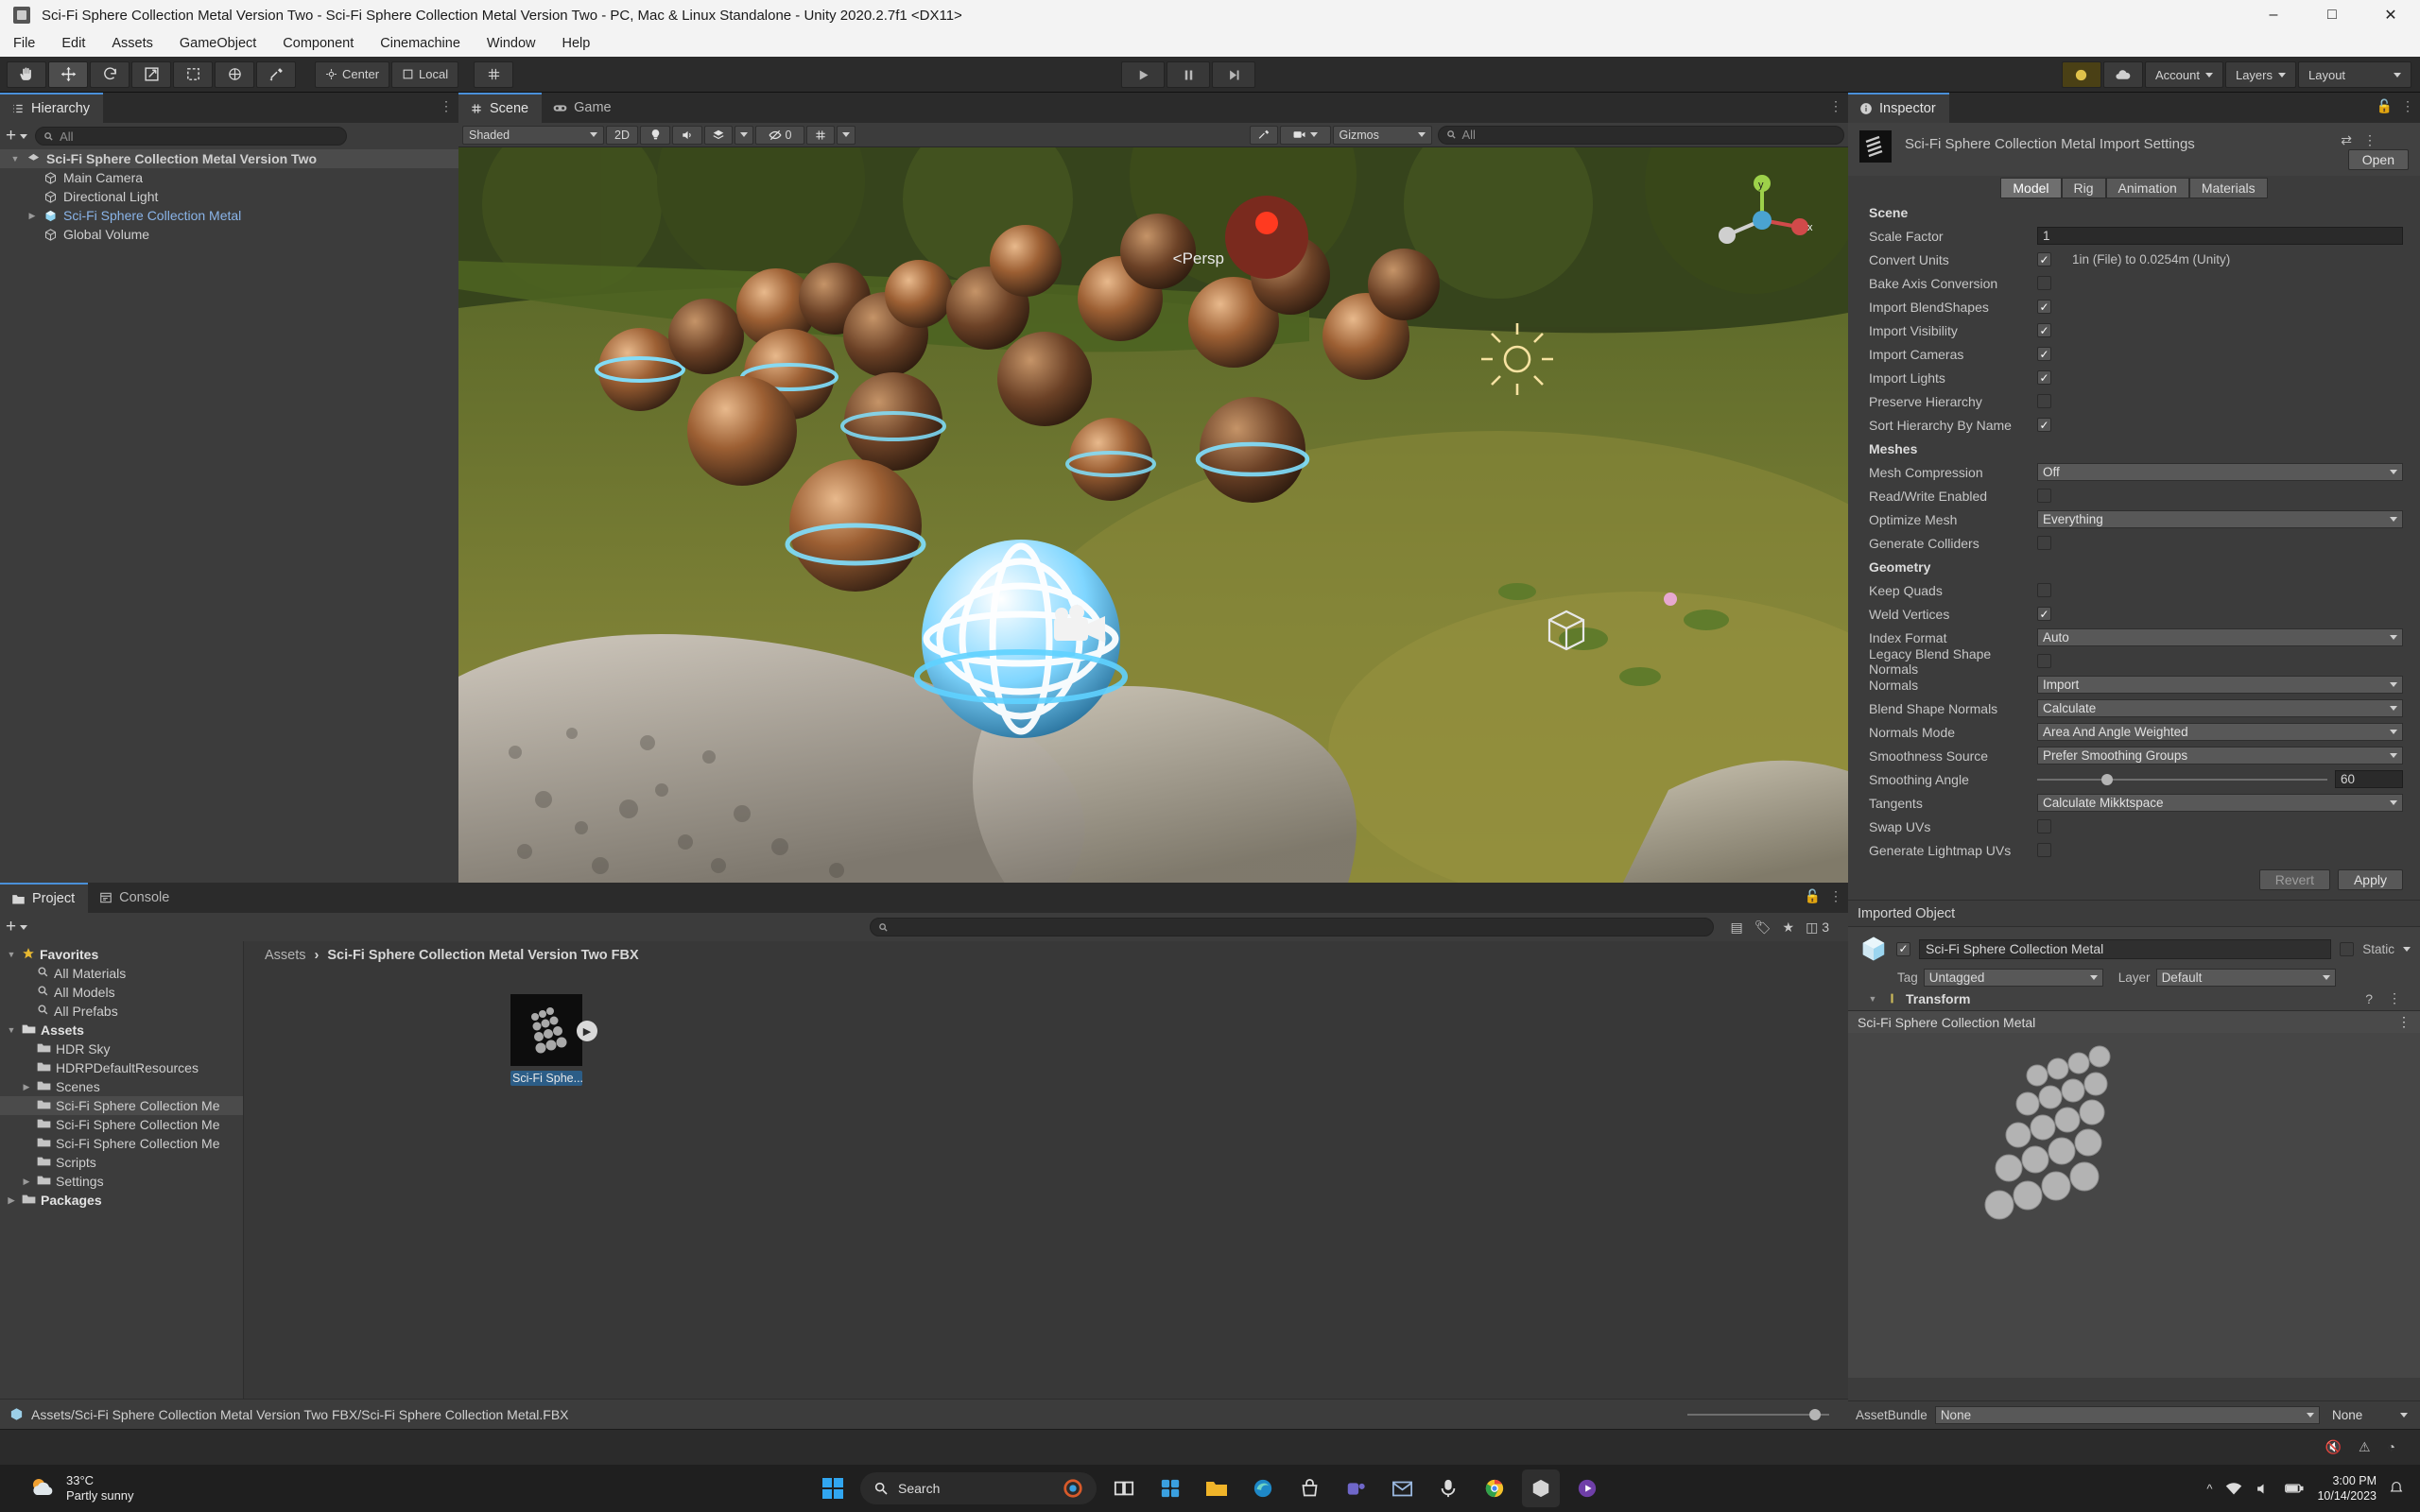 The width and height of the screenshot is (2420, 1512). Describe the element at coordinates (68, 74) in the screenshot. I see `move-tool-button` at that location.